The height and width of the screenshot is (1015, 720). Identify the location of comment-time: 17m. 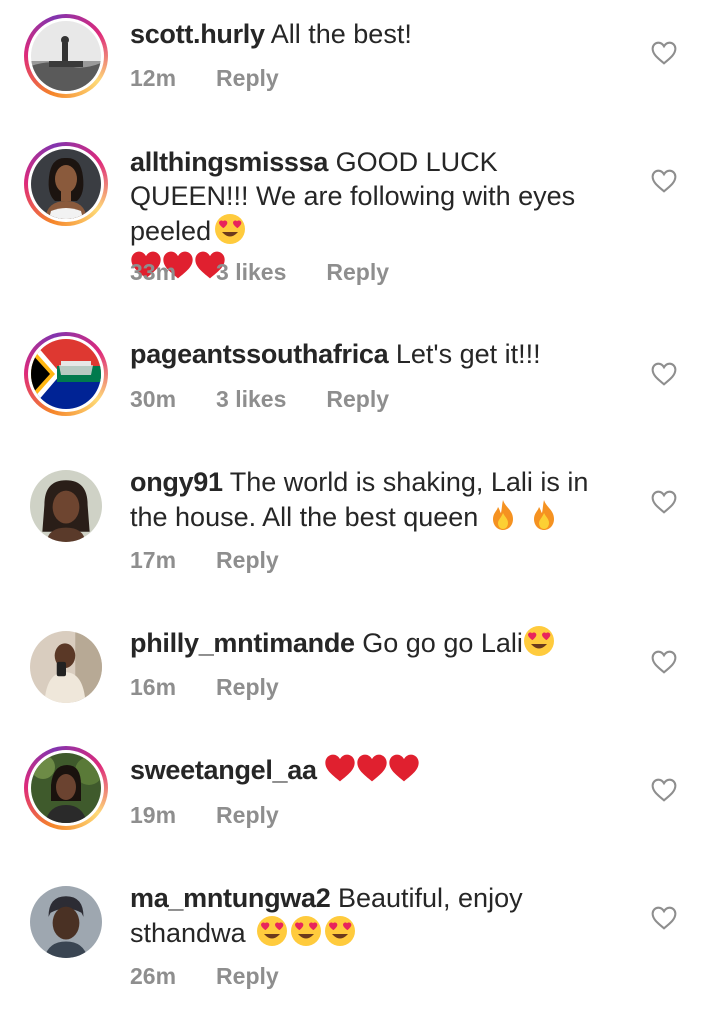
(153, 560).